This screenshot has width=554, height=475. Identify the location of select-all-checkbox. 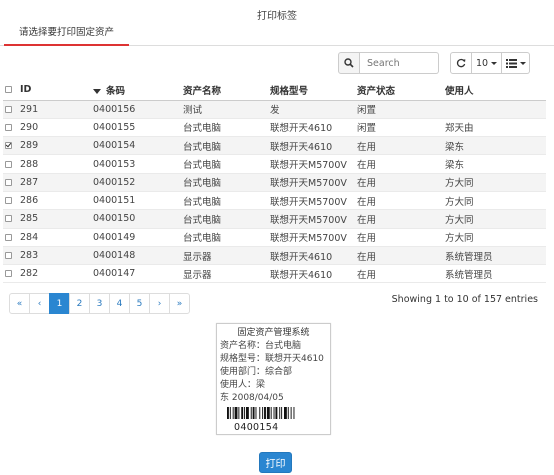
(8, 90).